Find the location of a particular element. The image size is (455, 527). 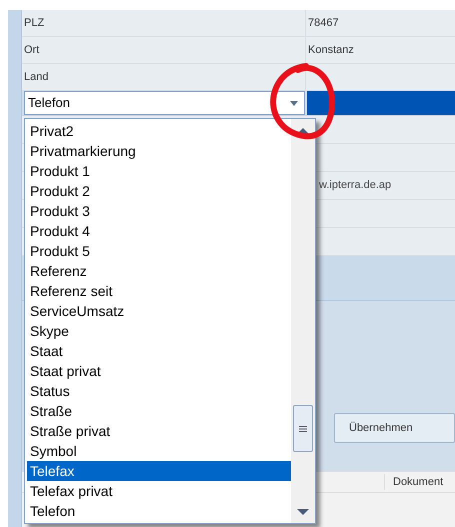

property-value: w.ipterra.de.ap is located at coordinates (355, 186).